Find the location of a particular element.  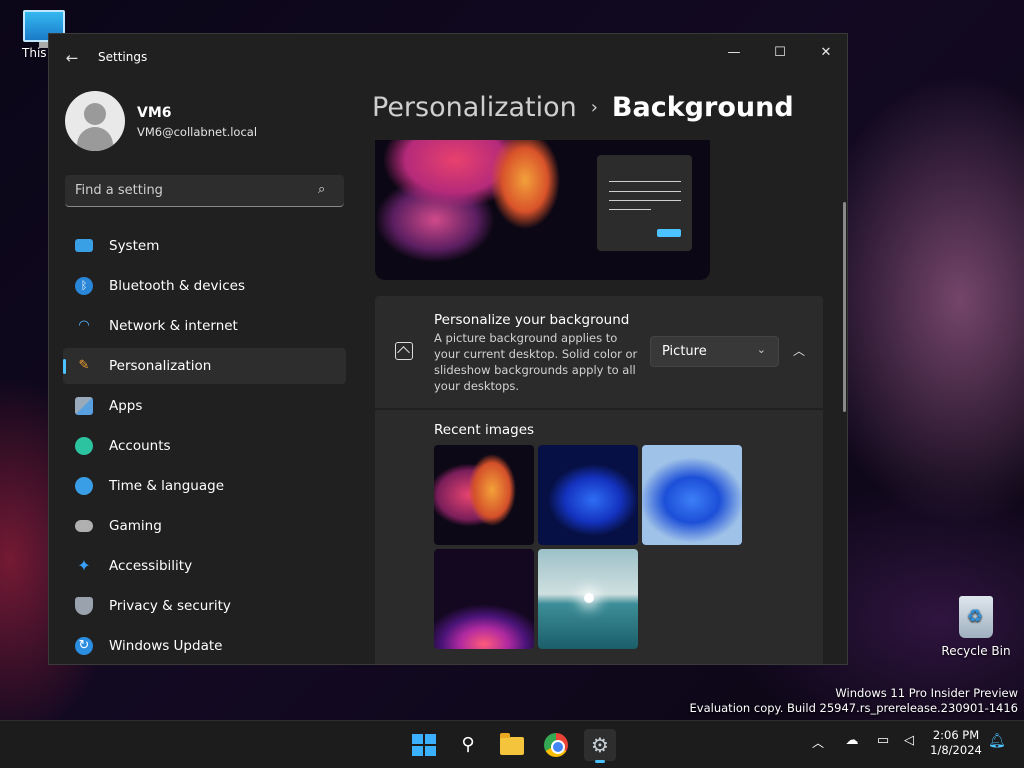

recent-image-lake is located at coordinates (588, 599).